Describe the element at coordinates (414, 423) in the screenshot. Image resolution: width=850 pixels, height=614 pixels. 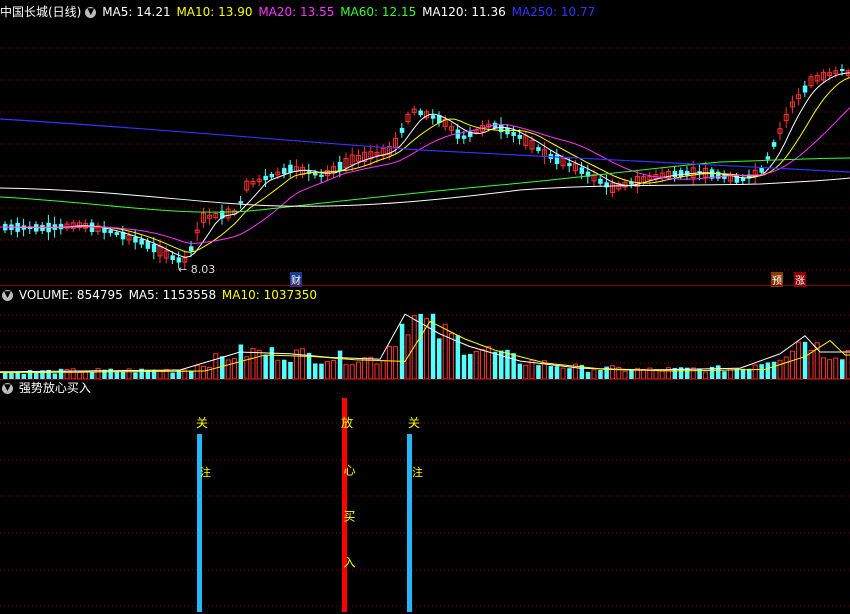
I see `signal-3-label: 关` at that location.